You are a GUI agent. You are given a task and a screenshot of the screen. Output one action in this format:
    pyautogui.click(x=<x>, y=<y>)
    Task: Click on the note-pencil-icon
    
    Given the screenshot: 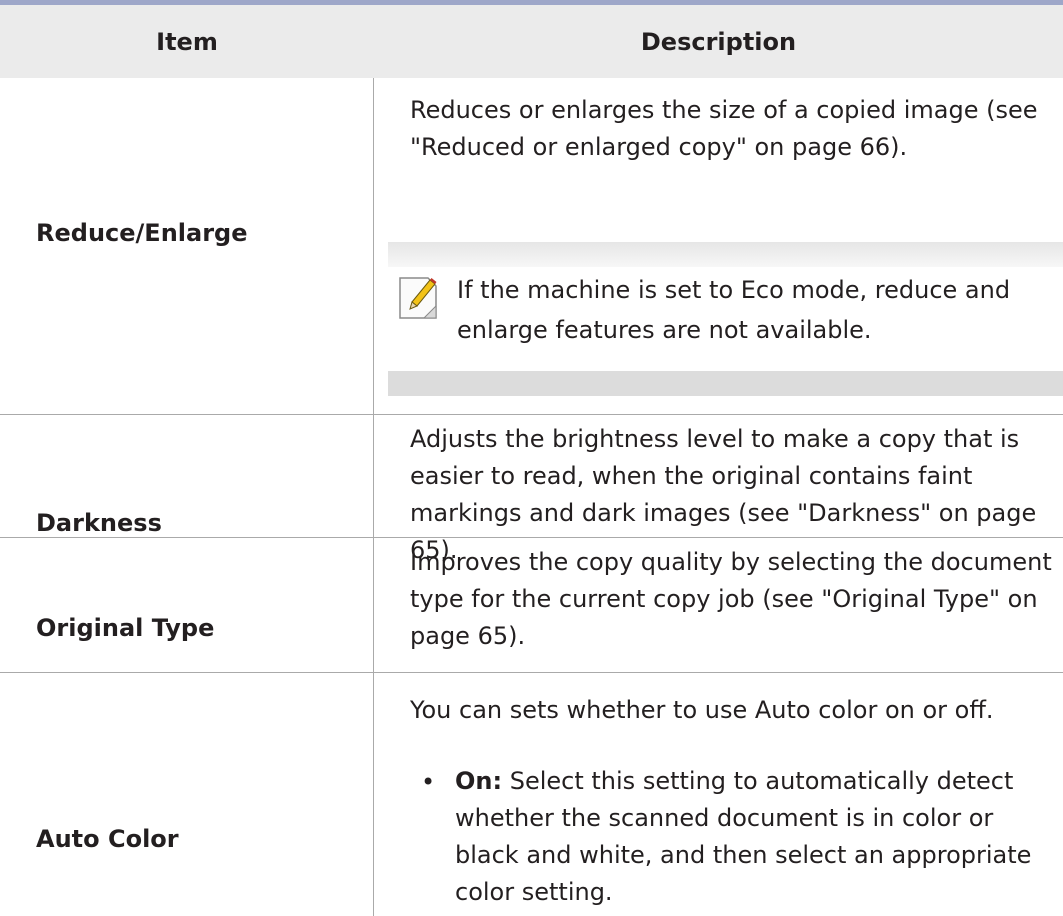 What is the action you would take?
    pyautogui.click(x=418, y=298)
    